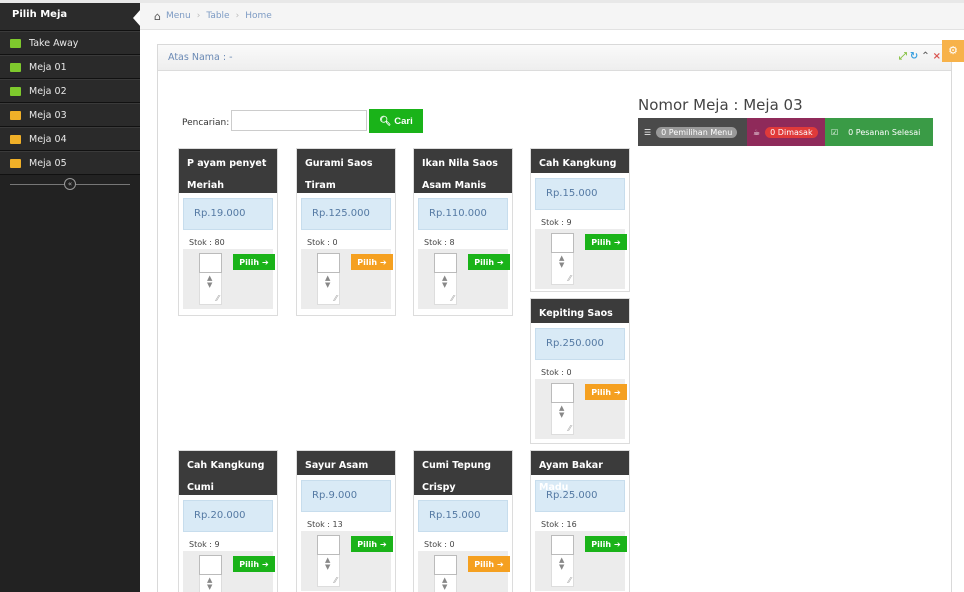 This screenshot has height=592, width=964. What do you see at coordinates (70, 139) in the screenshot?
I see `sidebar-item-meja-04: Meja 04` at bounding box center [70, 139].